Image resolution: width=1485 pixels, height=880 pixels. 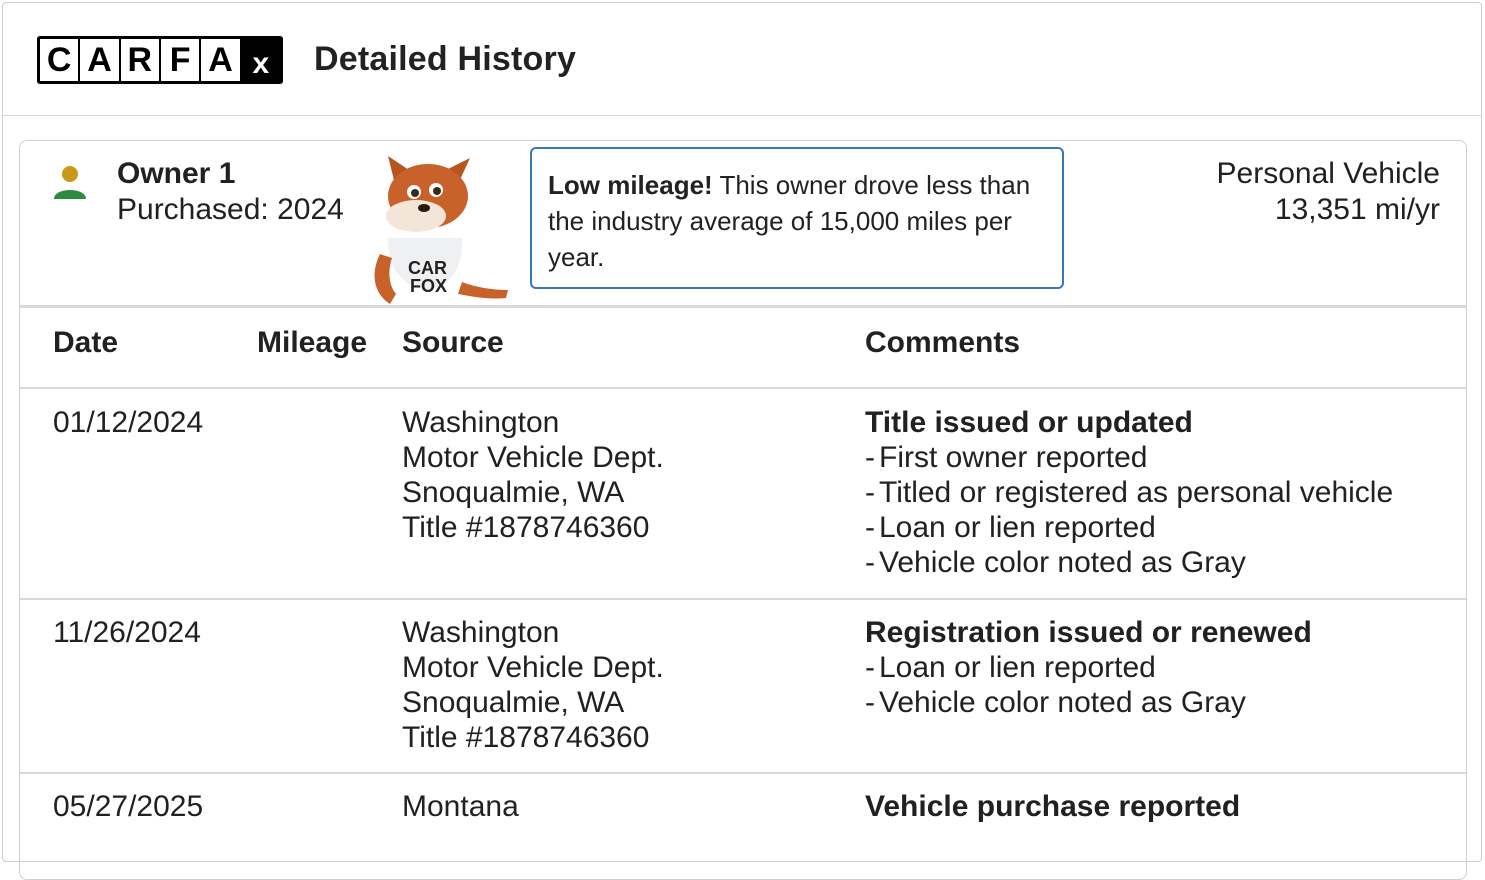 I want to click on logo-letter: C, so click(x=59, y=60).